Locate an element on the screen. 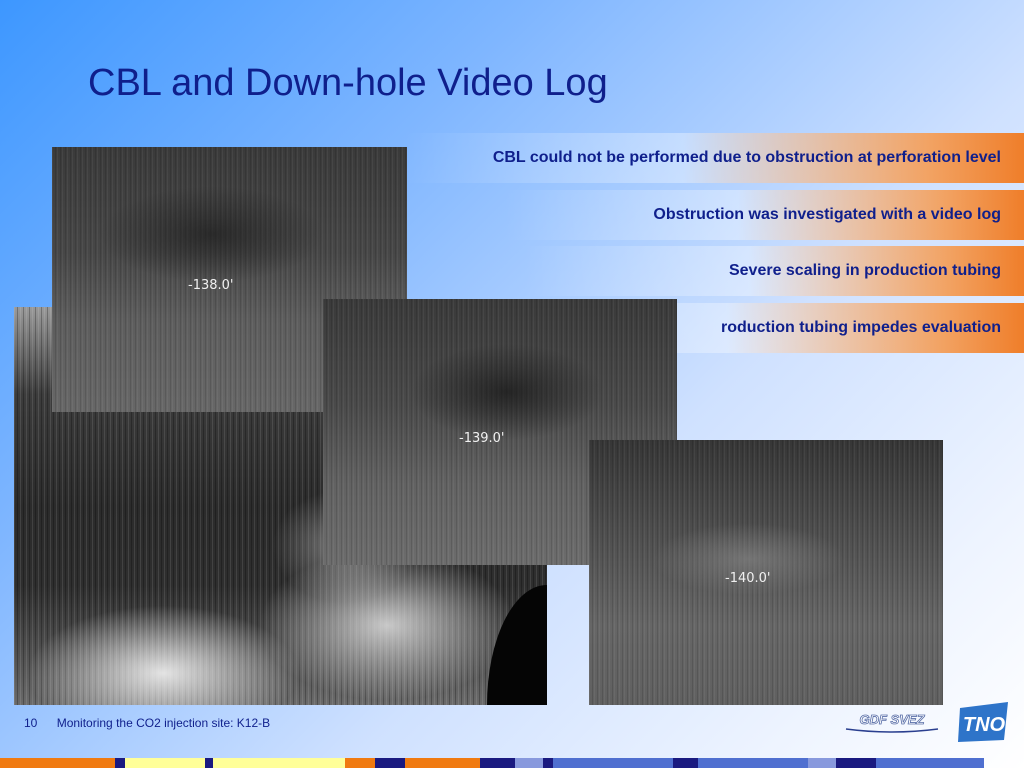 Image resolution: width=1024 pixels, height=768 pixels. depth-label: -140.0' is located at coordinates (748, 578).